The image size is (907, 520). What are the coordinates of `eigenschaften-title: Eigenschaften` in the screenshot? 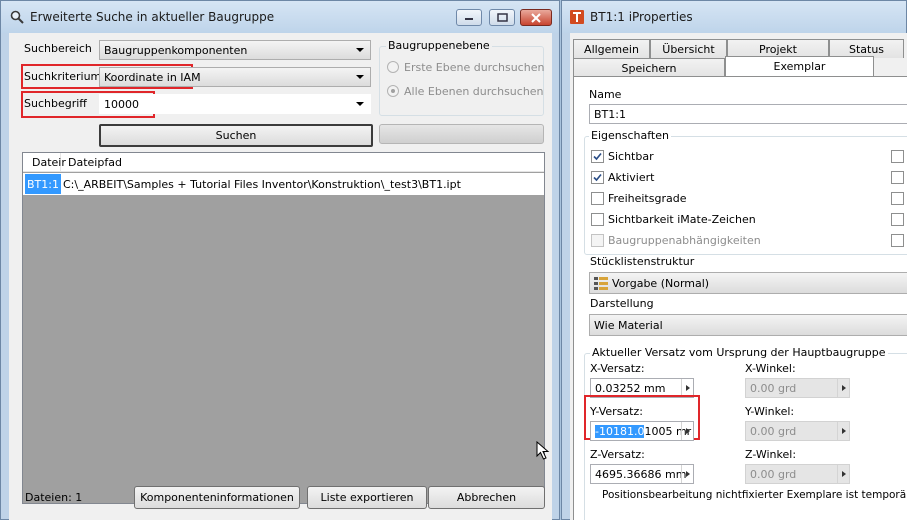 It's located at (630, 135).